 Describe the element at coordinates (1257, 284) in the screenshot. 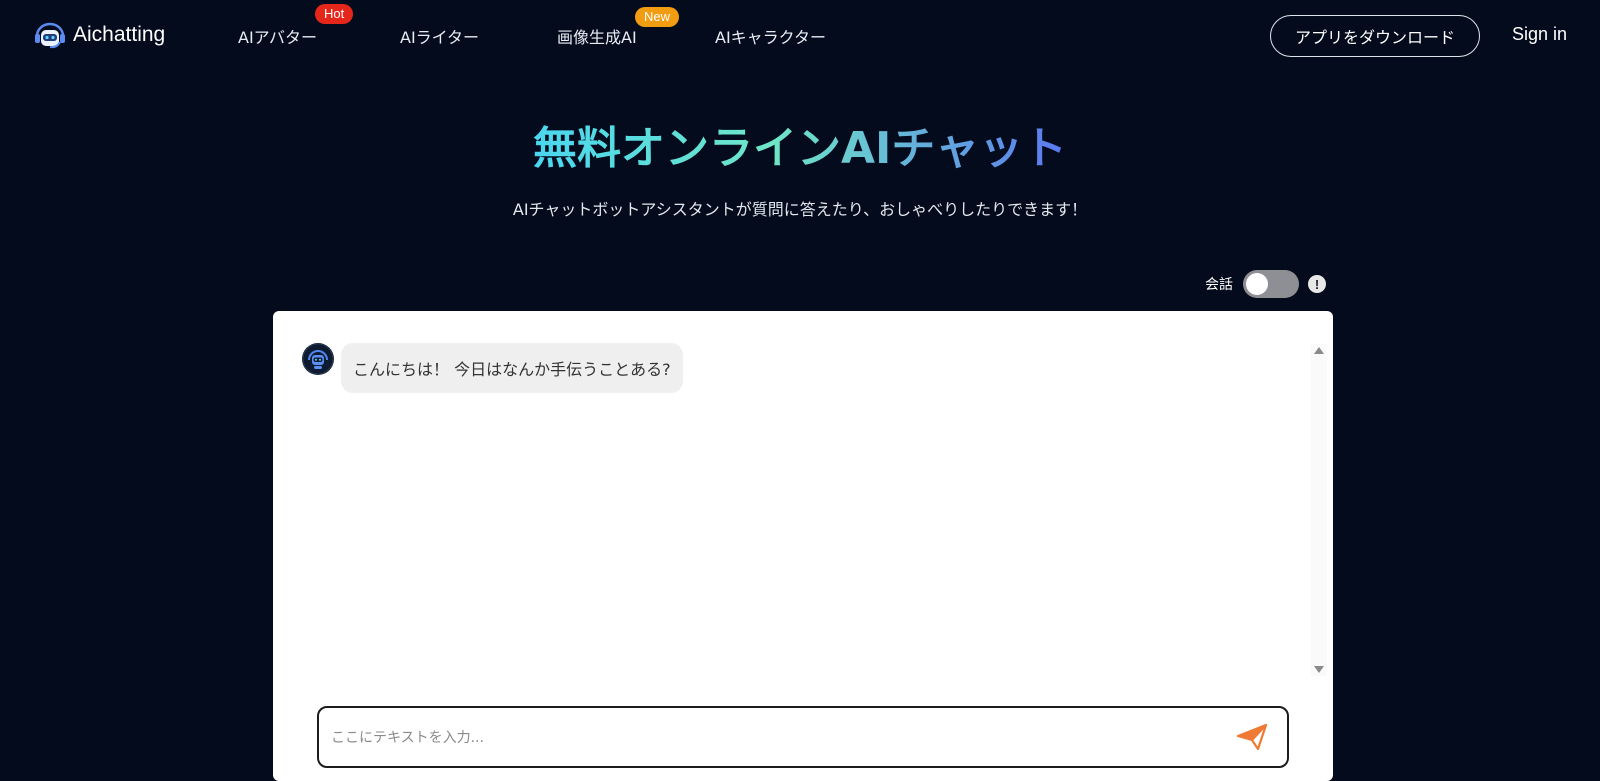

I see `toggle-knob` at that location.